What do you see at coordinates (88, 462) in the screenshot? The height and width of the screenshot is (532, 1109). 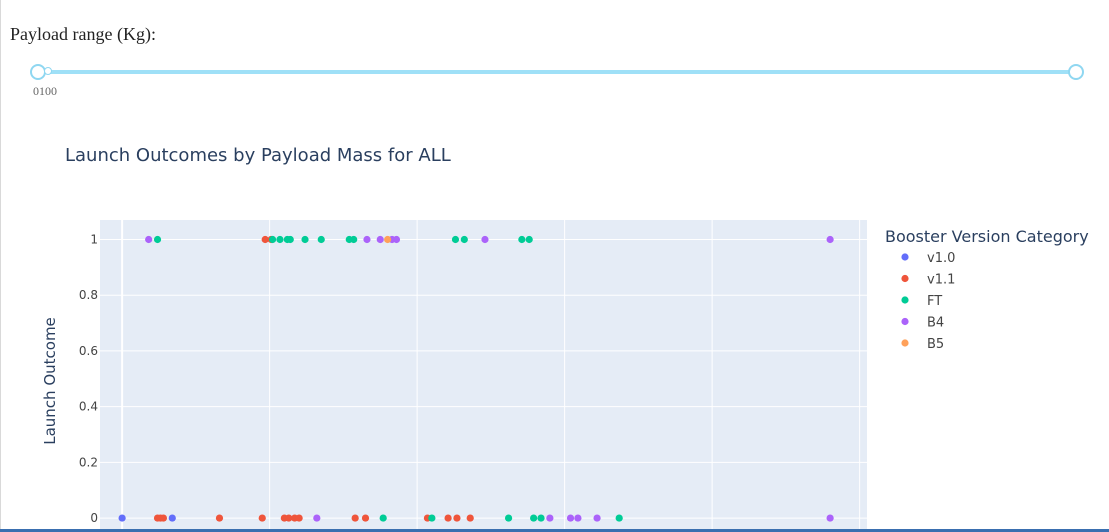 I see `y-tick-label: 0.2` at bounding box center [88, 462].